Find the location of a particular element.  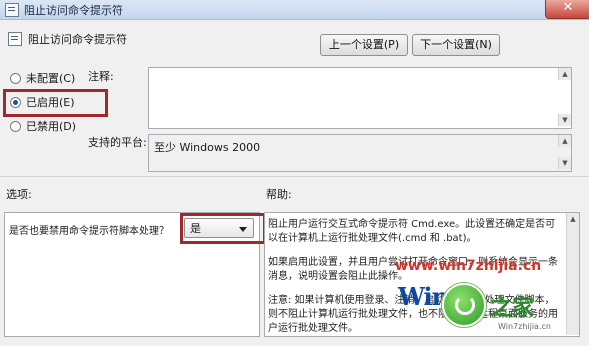

radio-not-configured: 未配置(C) is located at coordinates (42, 78).